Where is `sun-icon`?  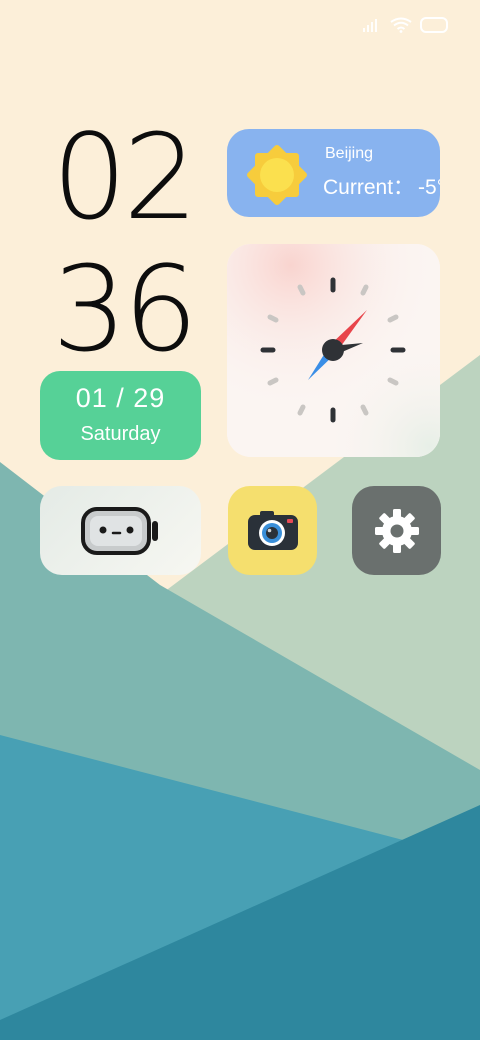 sun-icon is located at coordinates (277, 175).